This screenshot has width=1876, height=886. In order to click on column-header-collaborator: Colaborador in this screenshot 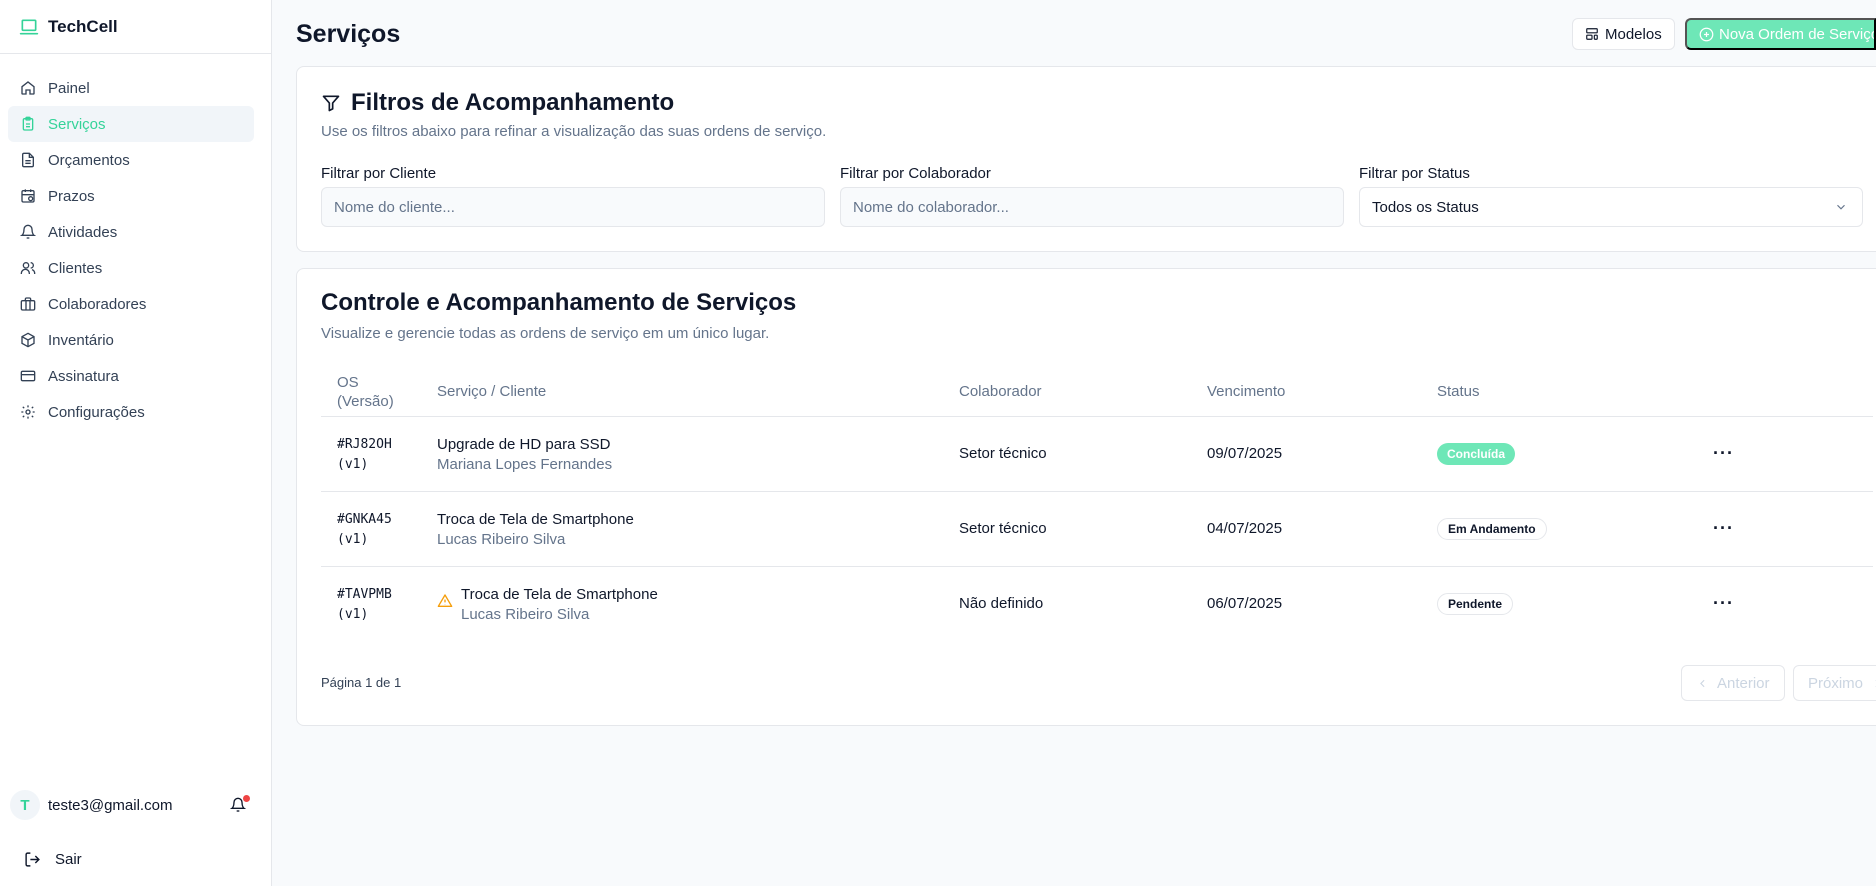, I will do `click(1000, 391)`.